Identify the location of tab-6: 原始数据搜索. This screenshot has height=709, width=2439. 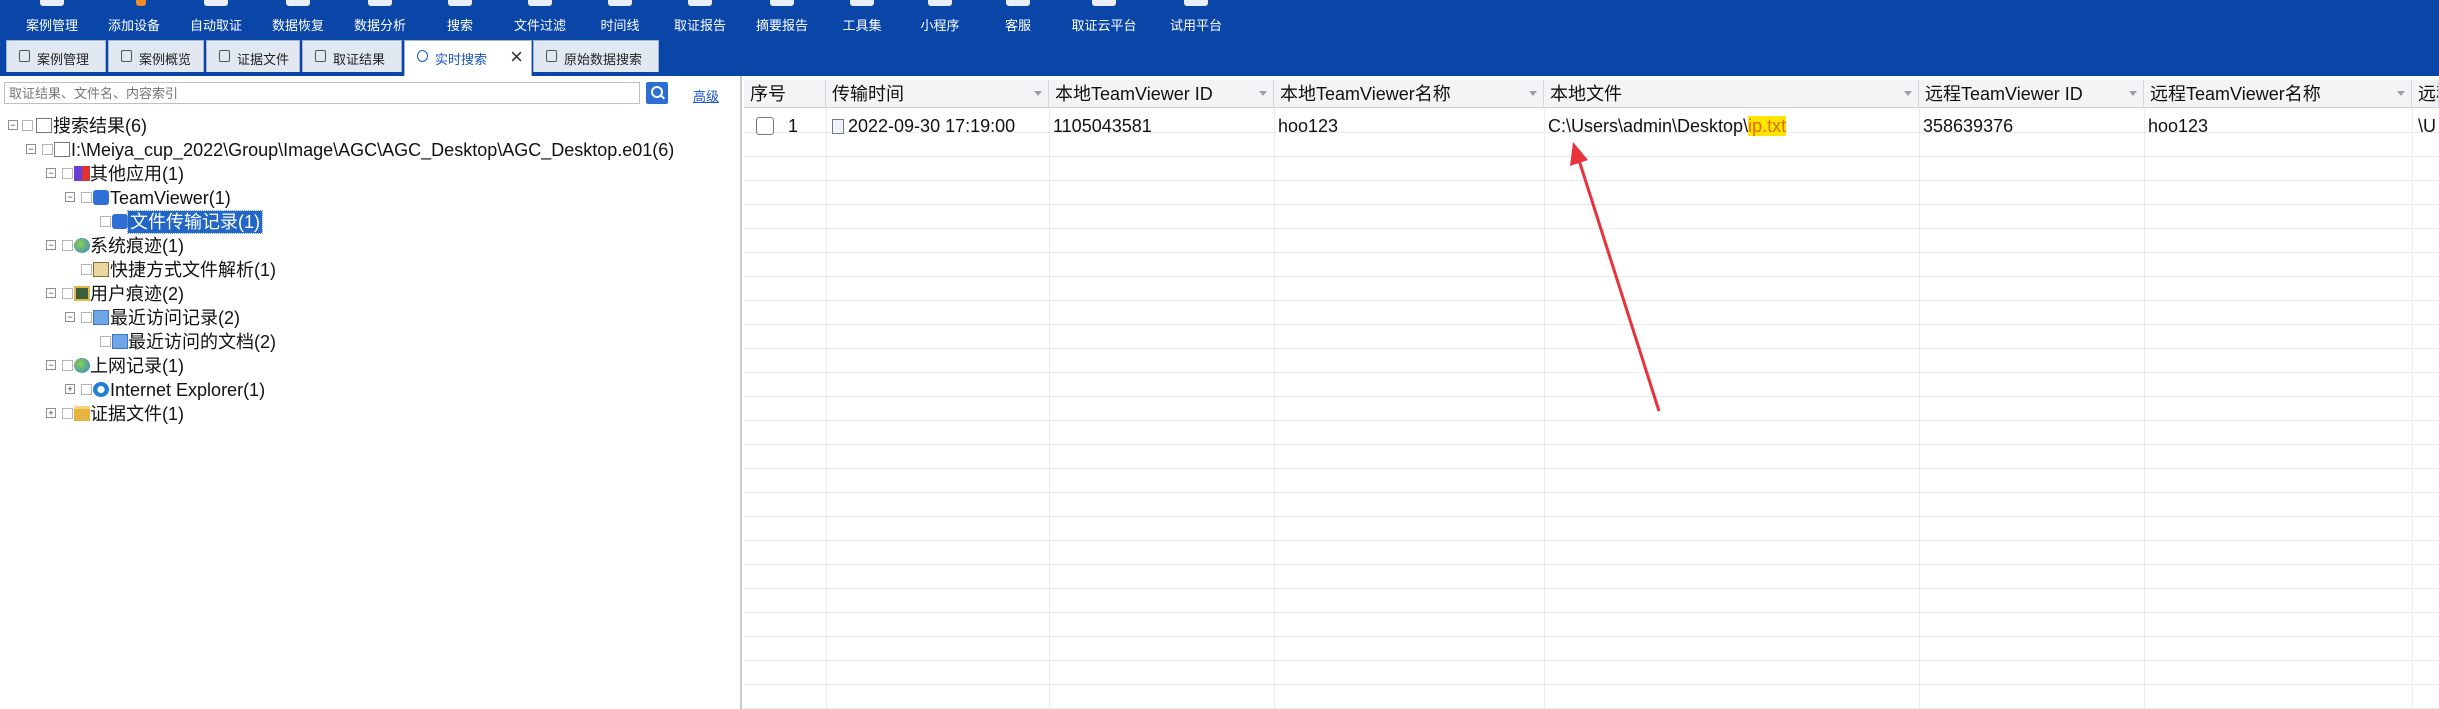
(596, 56).